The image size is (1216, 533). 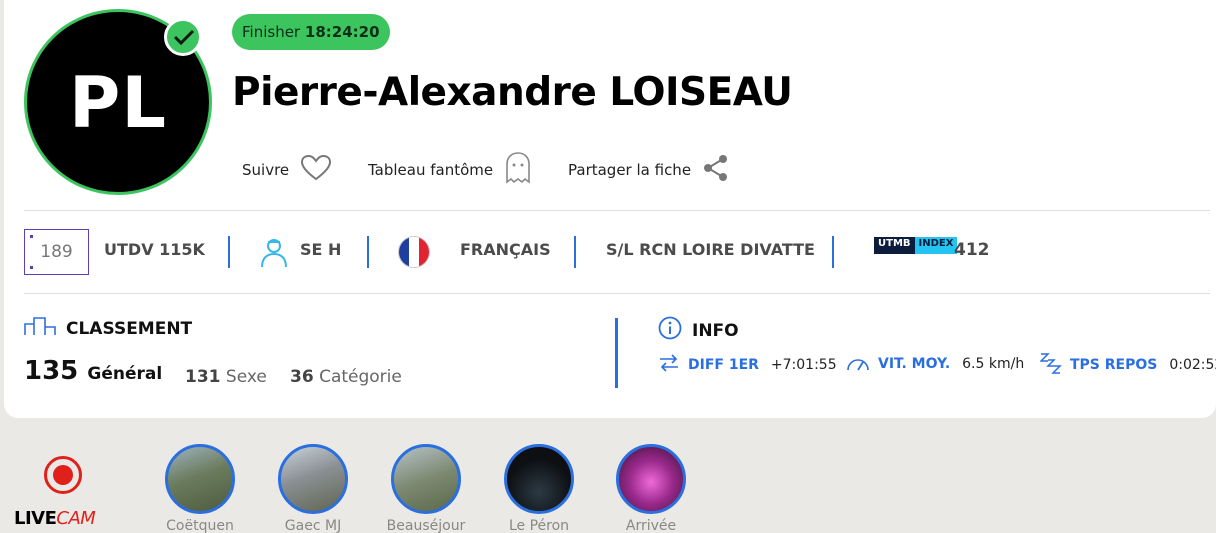 I want to click on stat-diff: DIFF 1ER +7:01:55, so click(x=747, y=365).